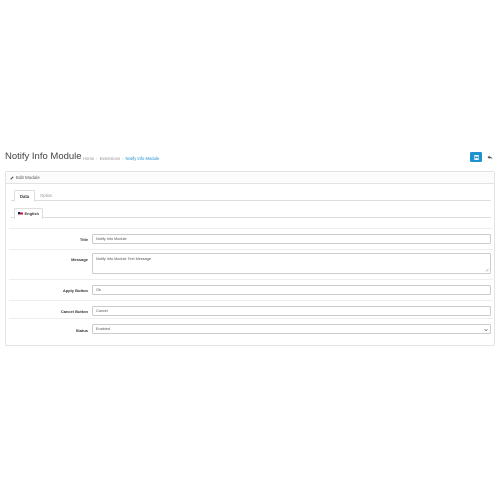  What do you see at coordinates (103, 329) in the screenshot?
I see `status-selected-value: Enabled` at bounding box center [103, 329].